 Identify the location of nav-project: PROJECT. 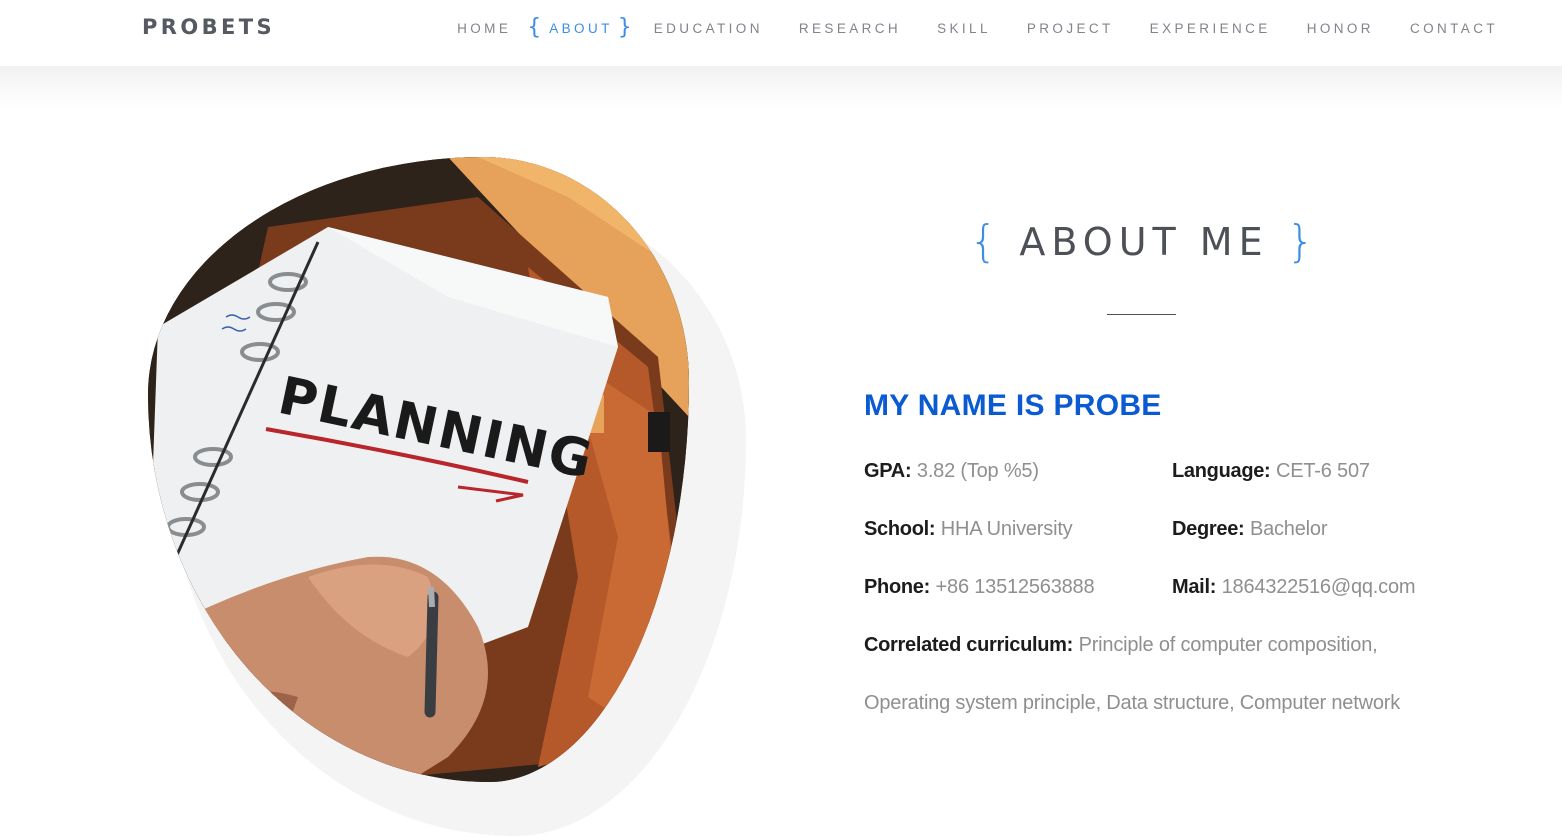
(1070, 28).